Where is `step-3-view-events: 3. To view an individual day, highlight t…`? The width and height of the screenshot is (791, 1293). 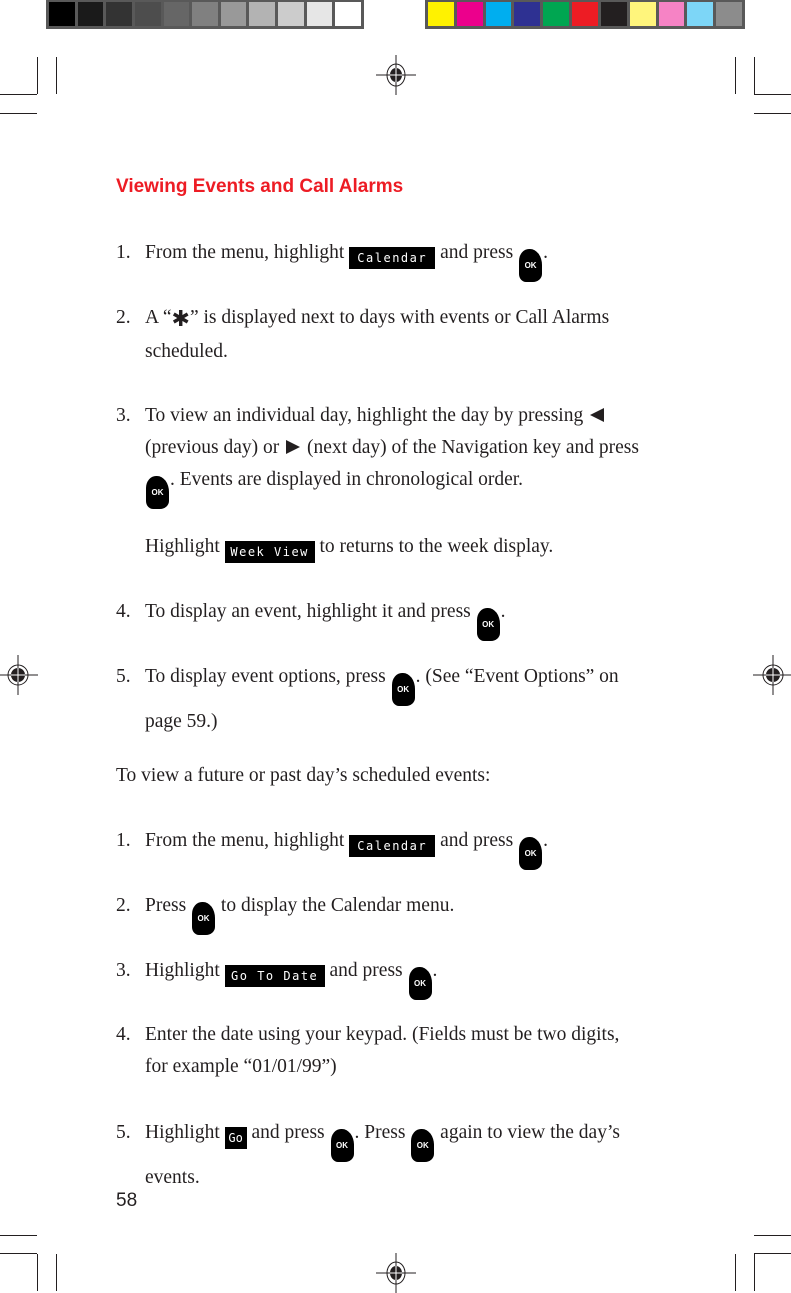
step-3-view-events: 3. To view an individual day, highlight t… is located at coordinates (377, 454).